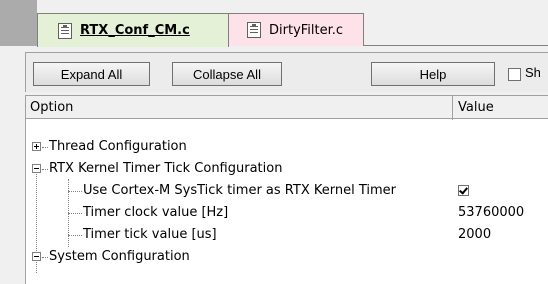 This screenshot has height=284, width=548. I want to click on tree-row: System Configuration, so click(287, 257).